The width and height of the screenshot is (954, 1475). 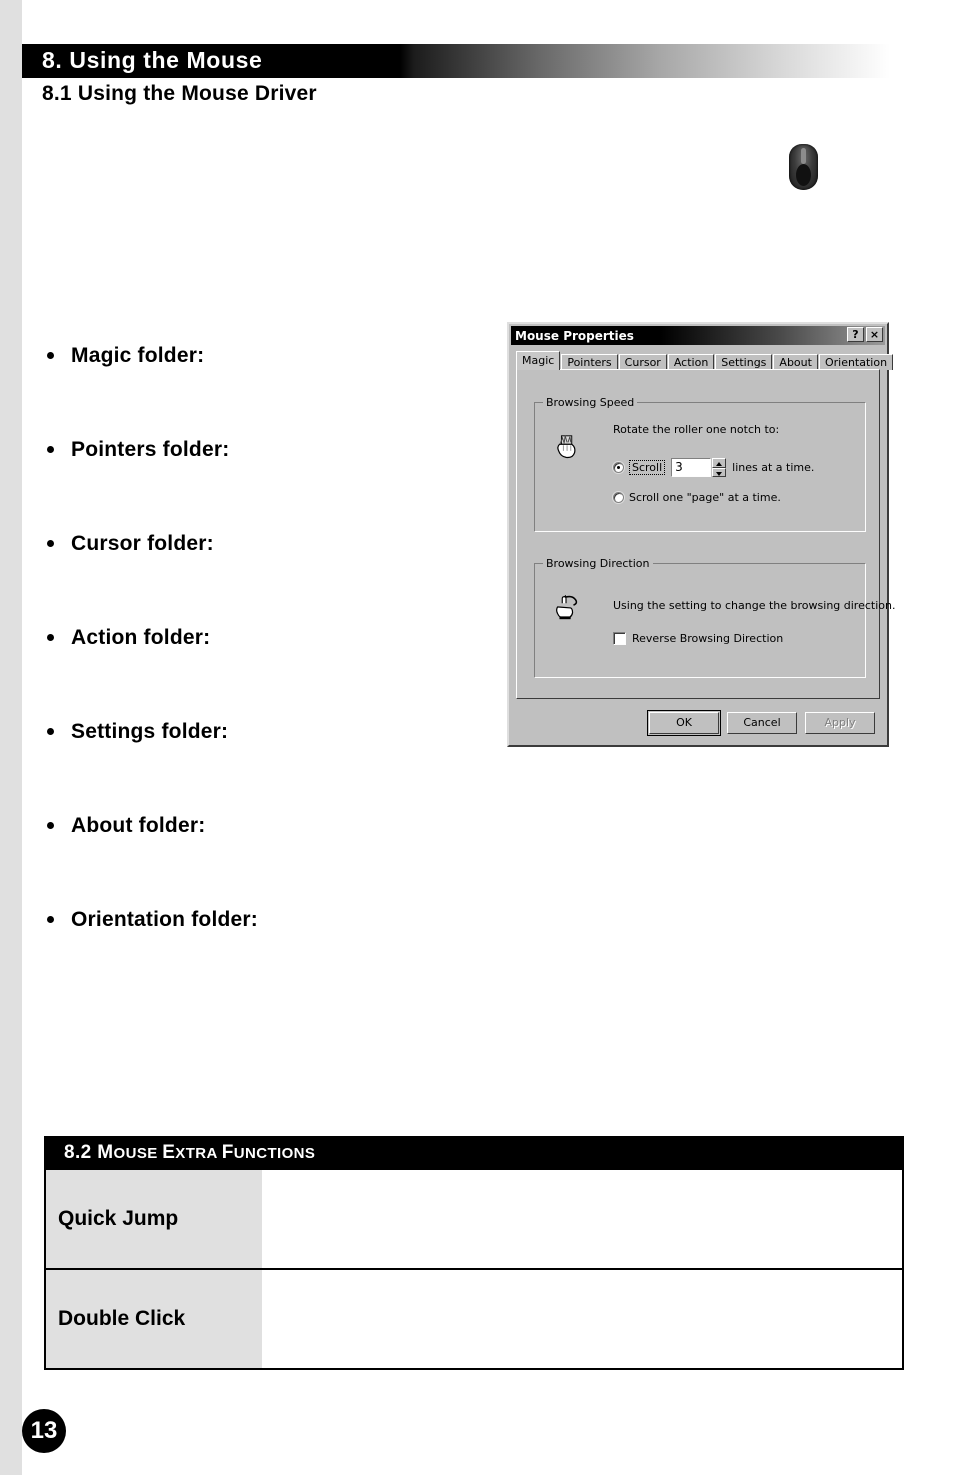 I want to click on scroll-lines-radio-row: Scroll 3 lines at a time., so click(x=713, y=467).